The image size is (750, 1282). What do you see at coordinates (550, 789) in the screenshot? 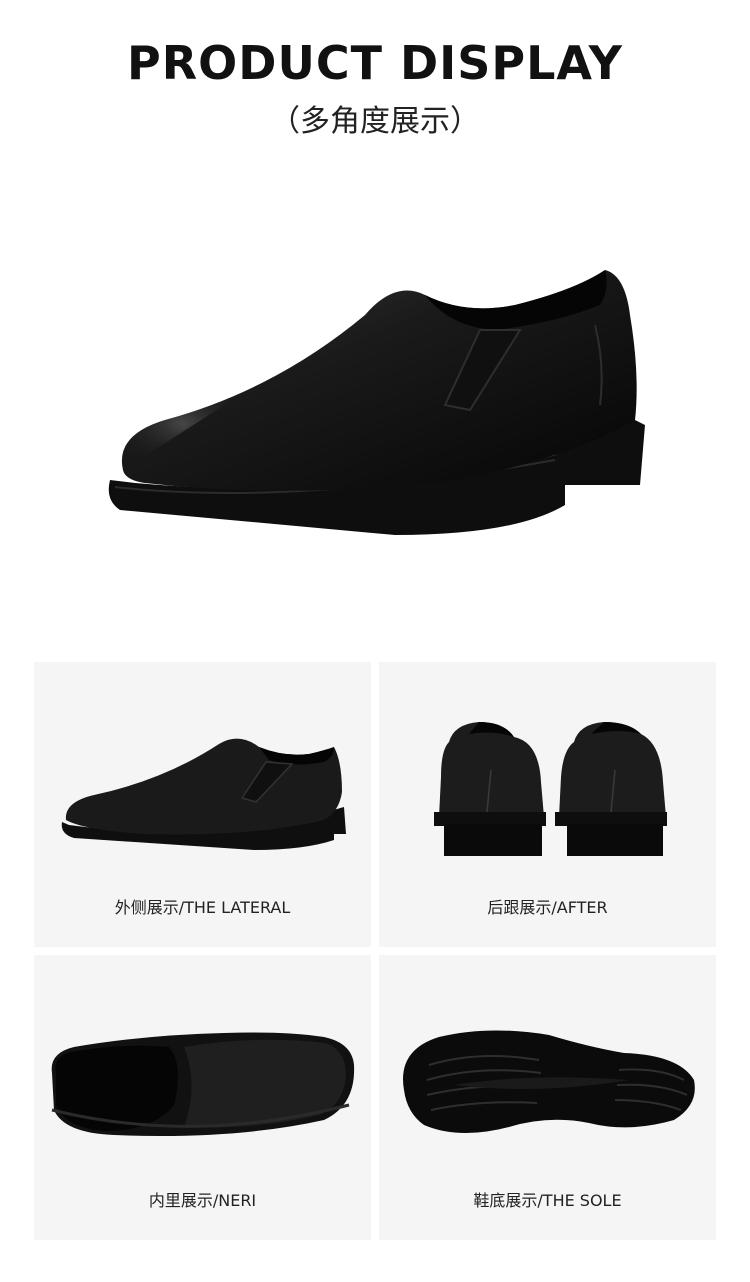
I see `shoe-heel-icon` at bounding box center [550, 789].